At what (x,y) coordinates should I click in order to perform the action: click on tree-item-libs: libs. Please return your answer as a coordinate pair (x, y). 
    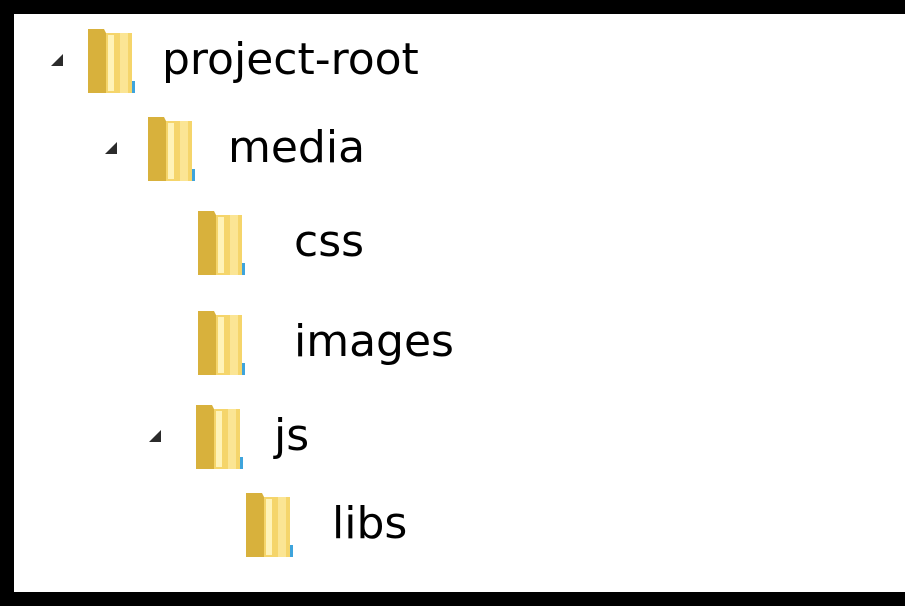
    Looking at the image, I should click on (324, 524).